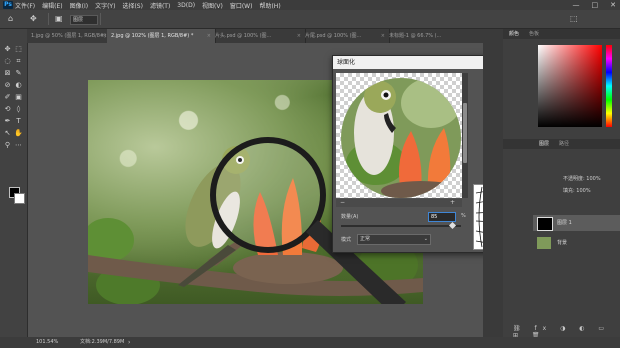  Describe the element at coordinates (562, 243) in the screenshot. I see `layer-name: 背景` at that location.